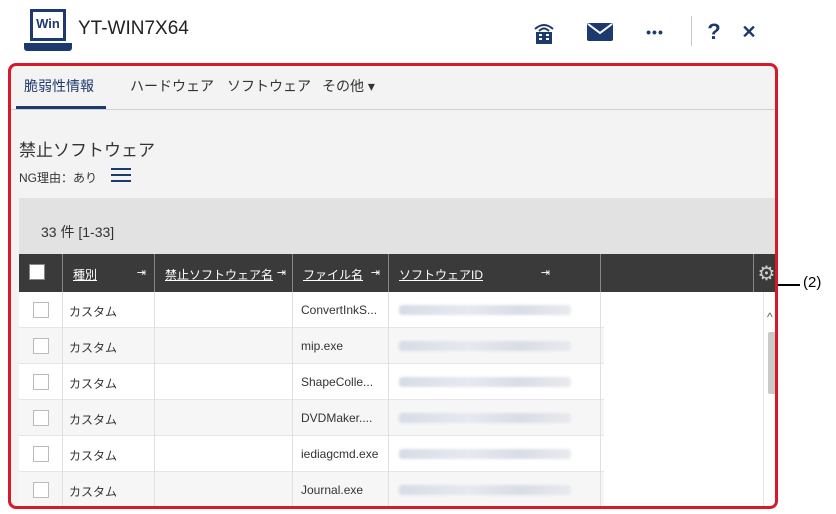 This screenshot has height=514, width=836. What do you see at coordinates (495, 273) in the screenshot?
I see `column-software-id: ソフトウェアID ⇥` at bounding box center [495, 273].